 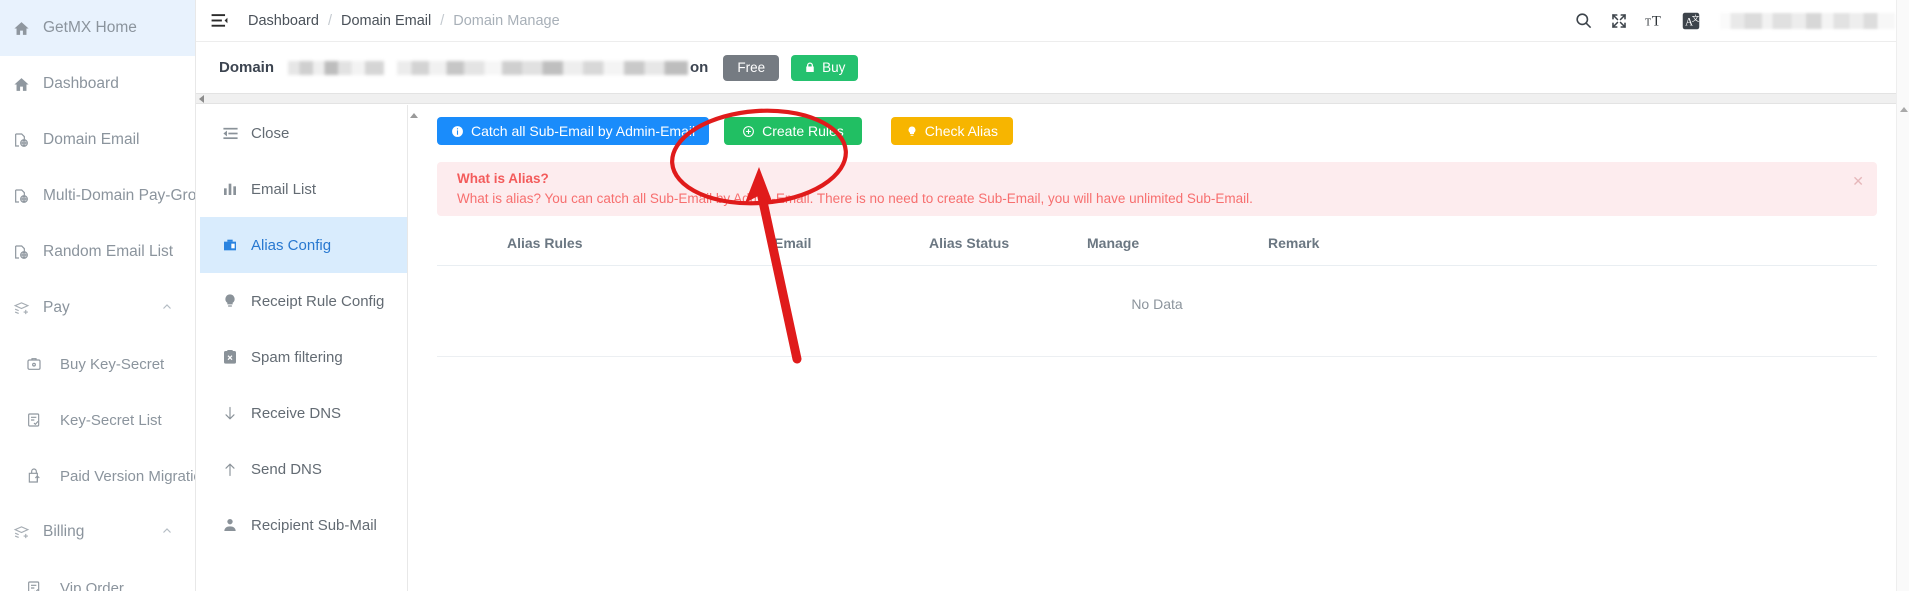 I want to click on column-header-email: Email, so click(x=793, y=243).